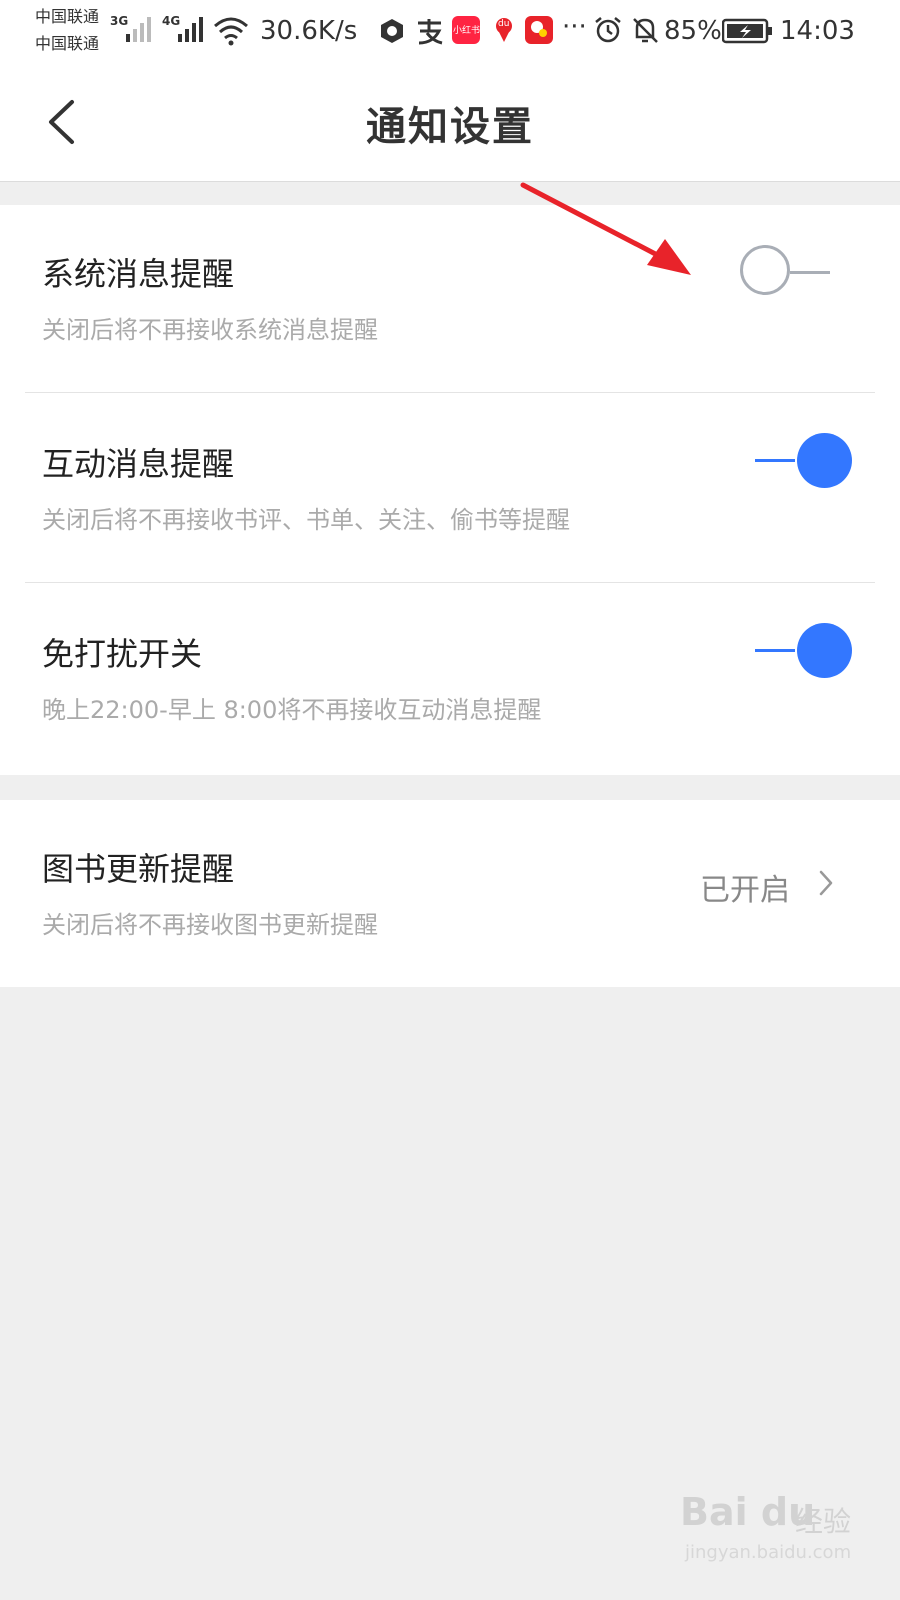  Describe the element at coordinates (306, 520) in the screenshot. I see `setting-description: 关闭后将不再接收书评、书单、关注、偷书等提醒` at that location.